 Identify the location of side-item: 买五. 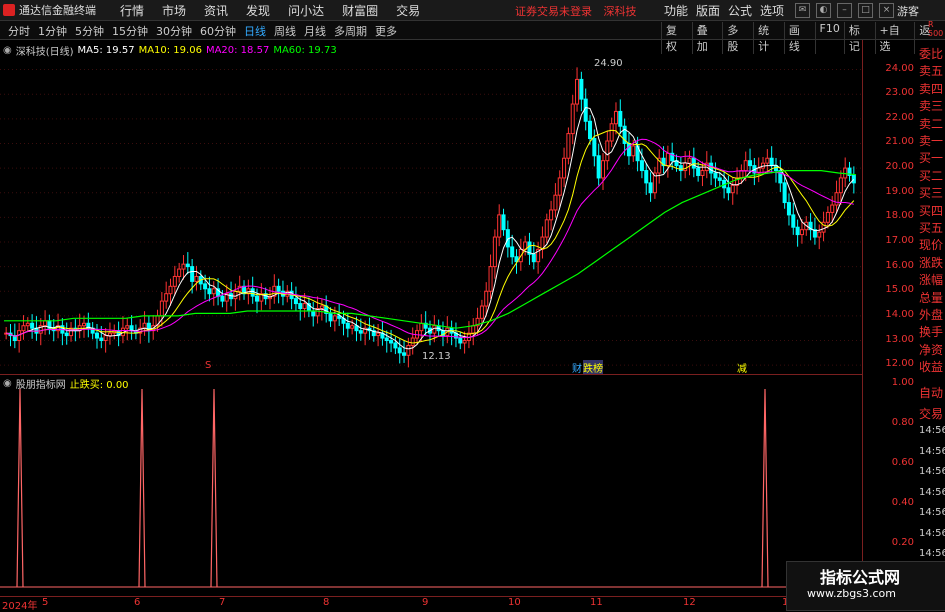
(931, 227).